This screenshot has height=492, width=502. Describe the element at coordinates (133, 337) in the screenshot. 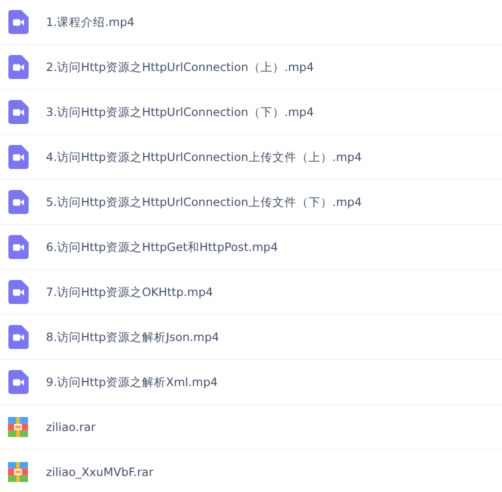

I see `file-name: 8.访问Http资源之解析Json.mp4` at that location.